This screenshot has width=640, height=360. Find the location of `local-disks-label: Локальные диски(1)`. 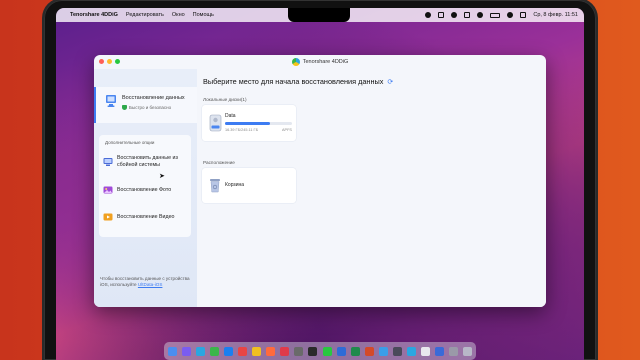

local-disks-label: Локальные диски(1) is located at coordinates (225, 99).